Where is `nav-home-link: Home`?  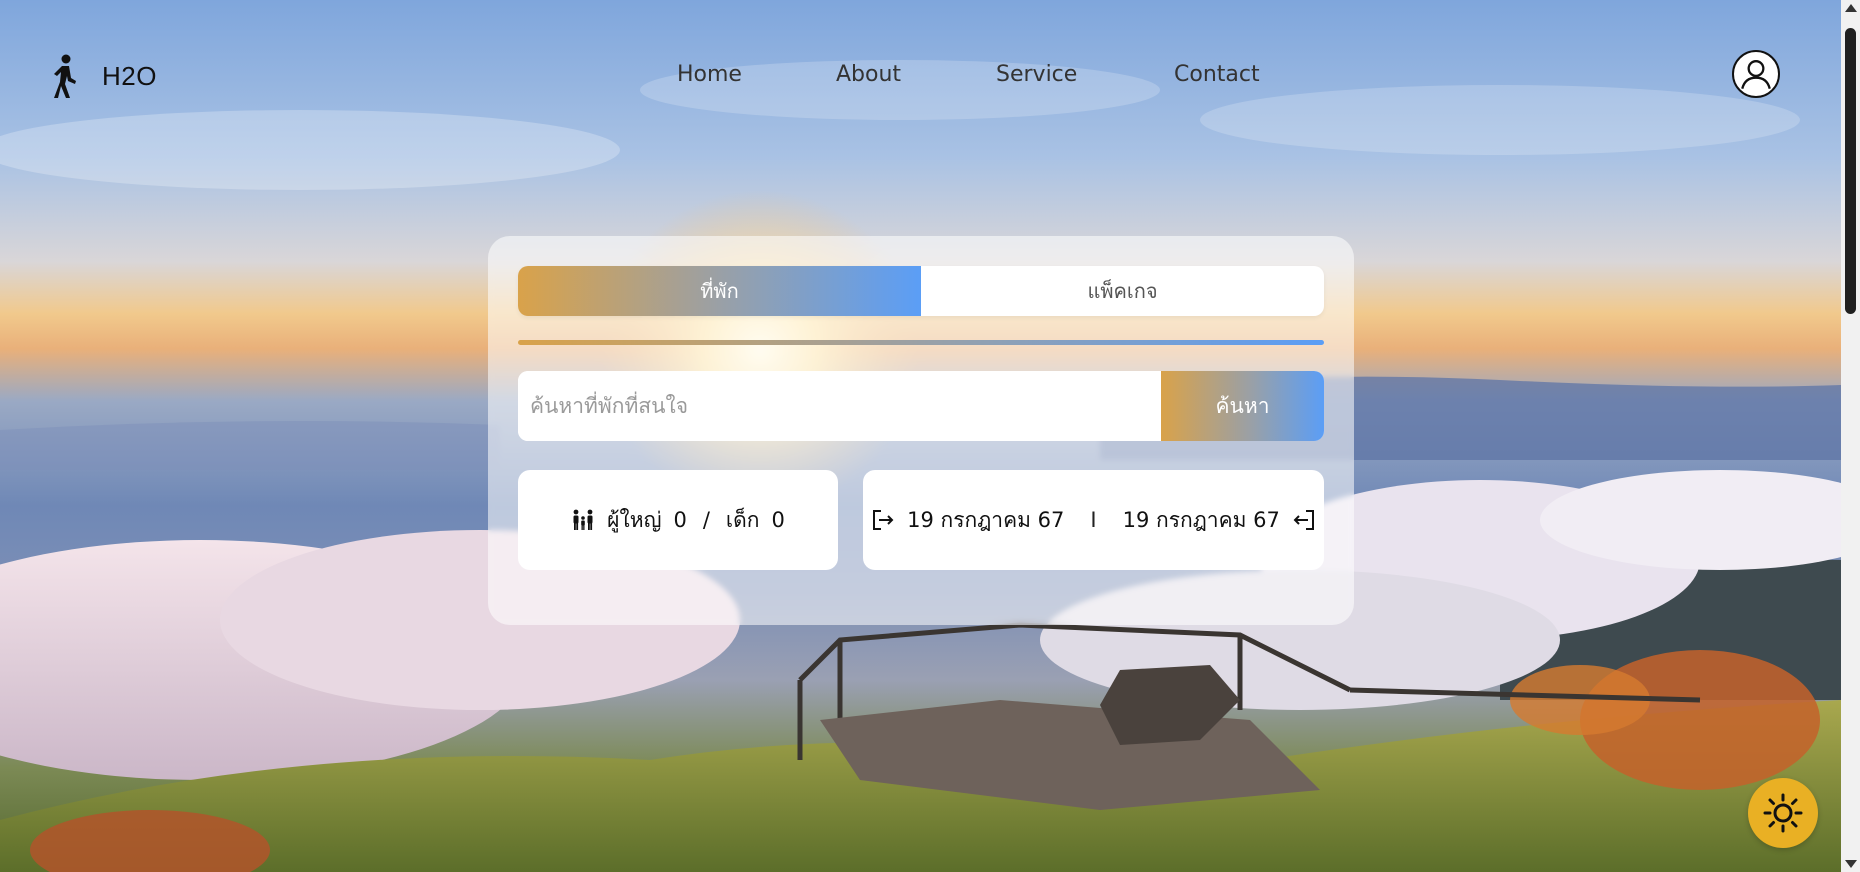 nav-home-link: Home is located at coordinates (709, 74).